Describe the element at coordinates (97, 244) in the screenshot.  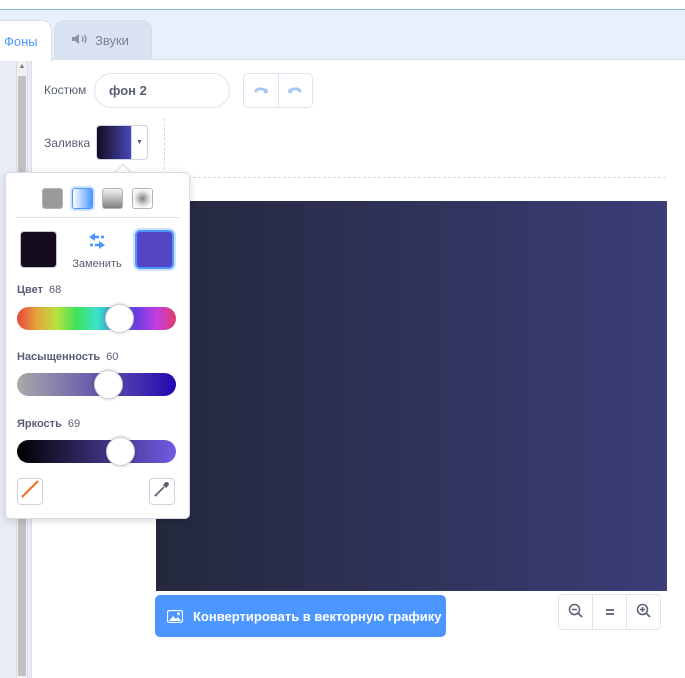
I see `swap-arrows-icon` at that location.